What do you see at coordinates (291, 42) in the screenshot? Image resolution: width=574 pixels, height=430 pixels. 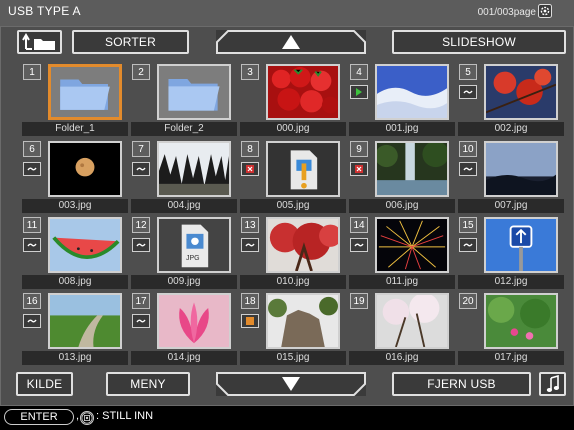 I see `page-up-button` at bounding box center [291, 42].